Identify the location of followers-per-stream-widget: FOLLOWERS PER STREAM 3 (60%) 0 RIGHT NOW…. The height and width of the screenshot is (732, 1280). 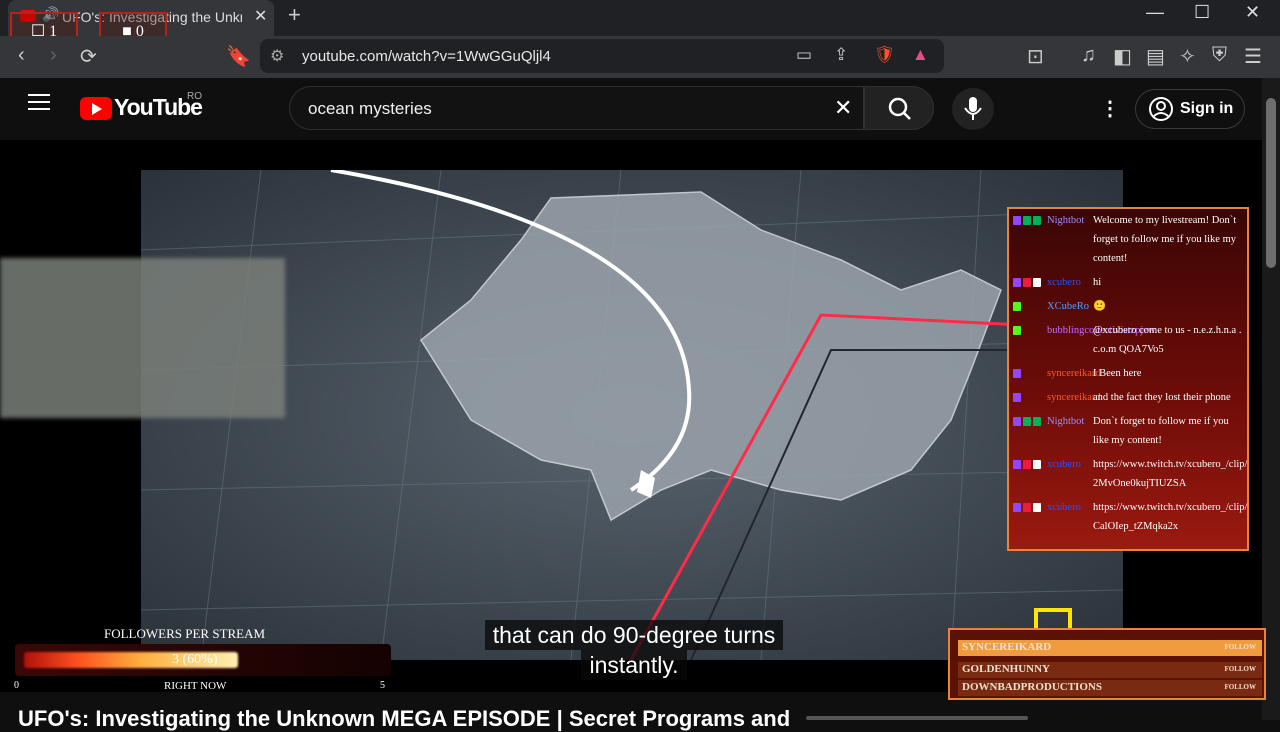
(202, 659).